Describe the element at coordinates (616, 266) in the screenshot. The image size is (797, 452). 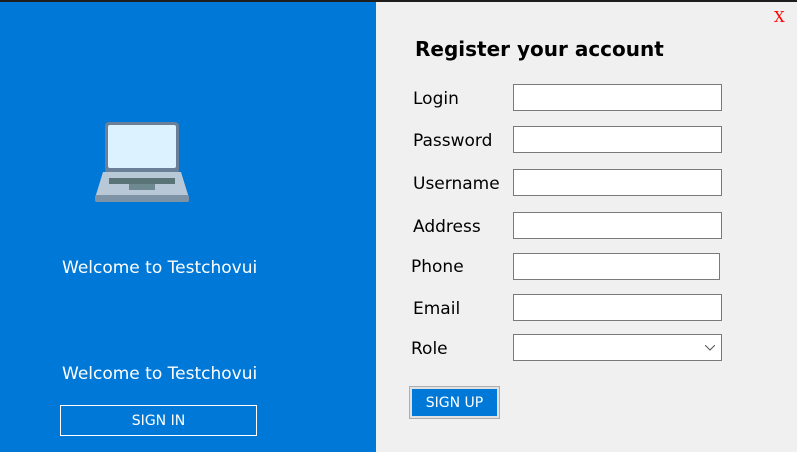
I see `phone-input` at that location.